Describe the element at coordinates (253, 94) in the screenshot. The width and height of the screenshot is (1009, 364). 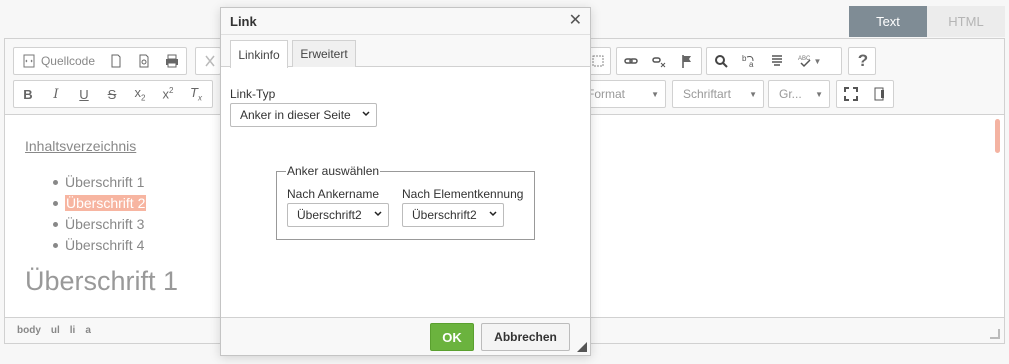
I see `link-type-label: Link-Typ` at that location.